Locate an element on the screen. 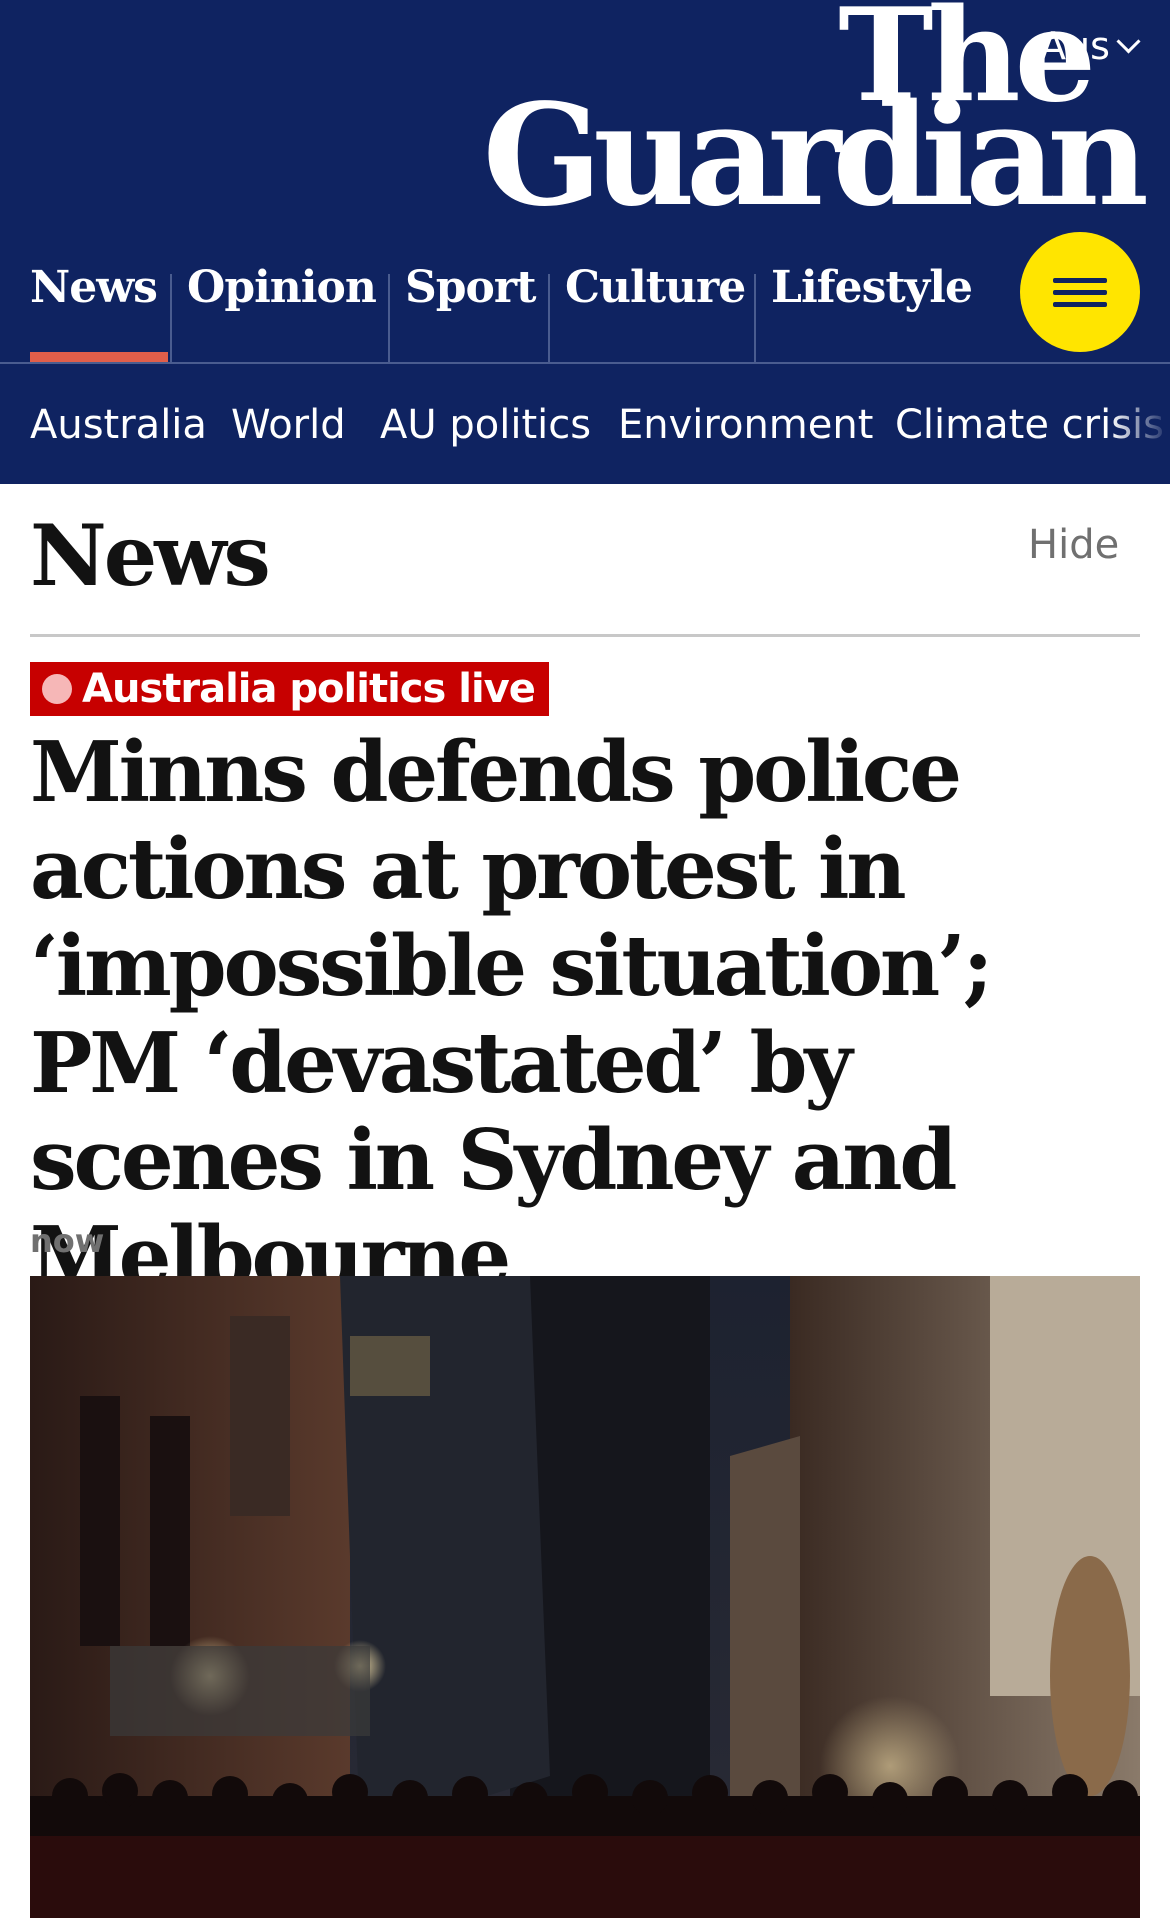 This screenshot has width=1170, height=1918. pillar-lifestyle: Lifestyle is located at coordinates (863, 309).